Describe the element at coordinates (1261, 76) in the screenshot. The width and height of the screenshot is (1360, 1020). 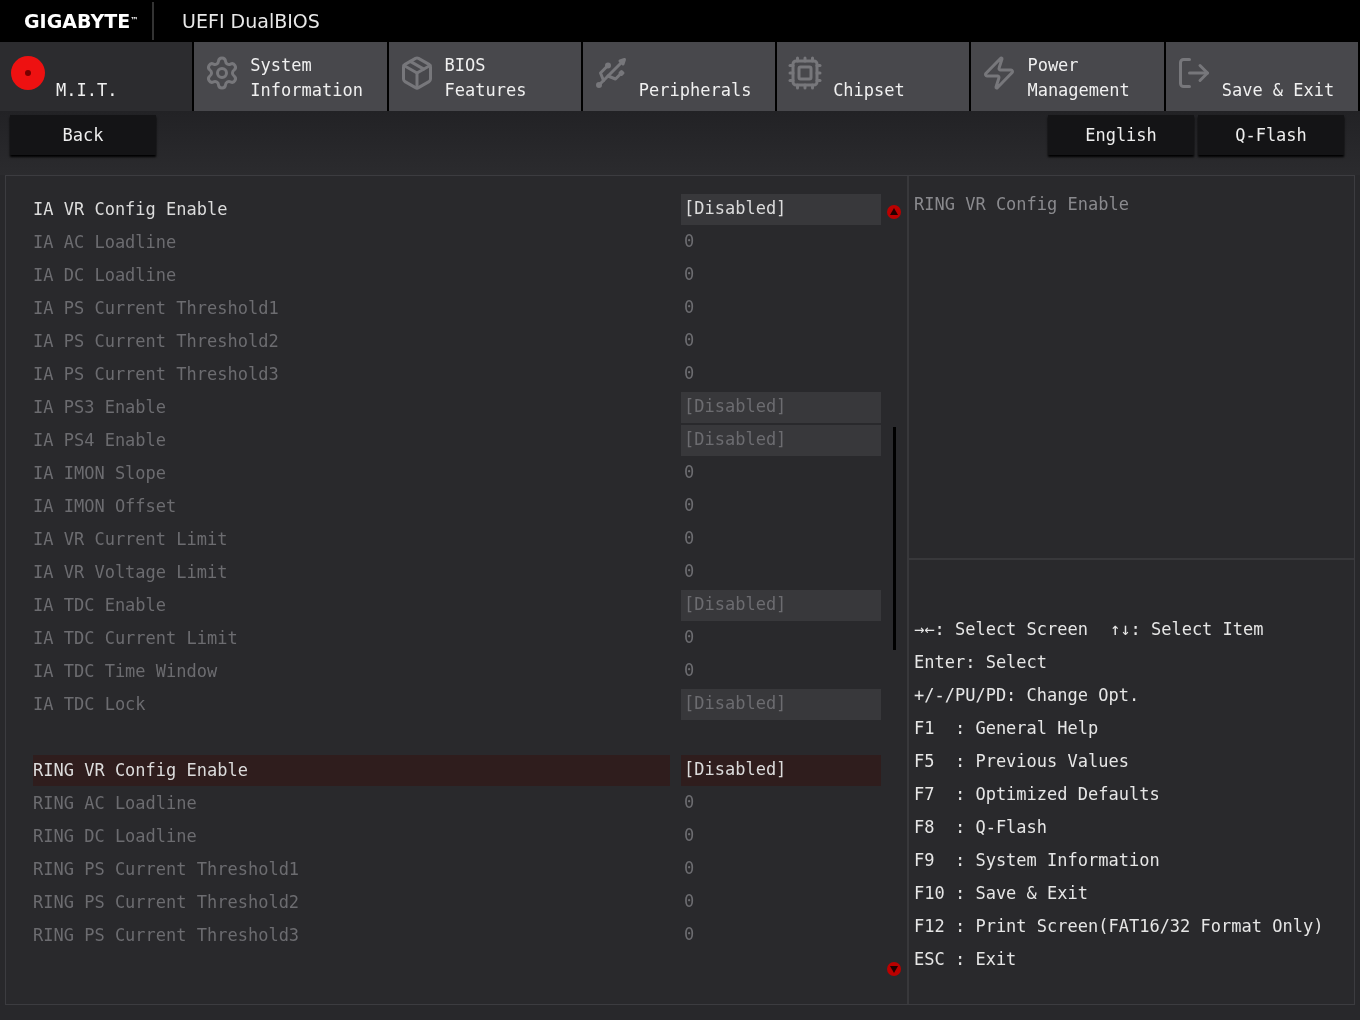
I see `menu-tab: Save & Exit` at that location.